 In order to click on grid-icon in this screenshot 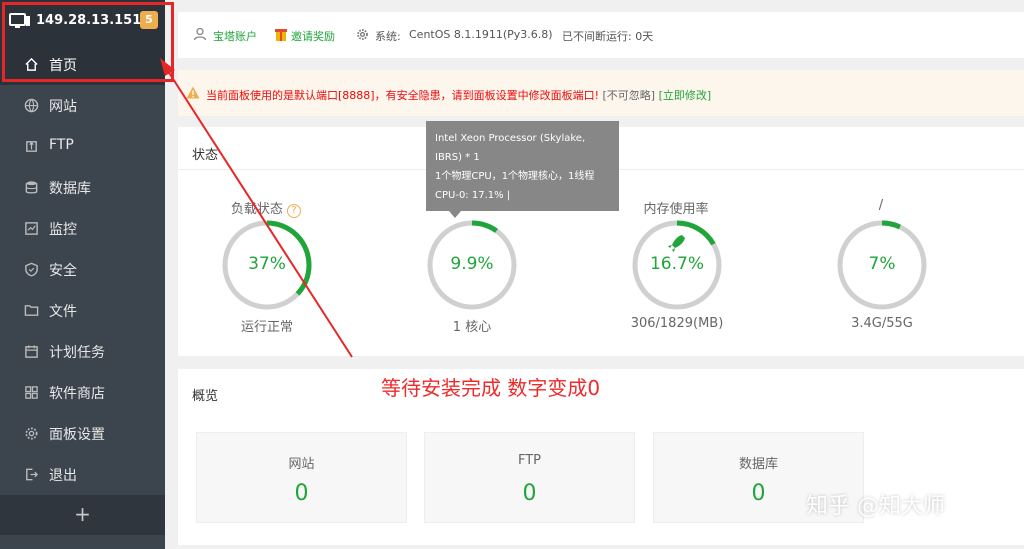, I will do `click(31, 392)`.